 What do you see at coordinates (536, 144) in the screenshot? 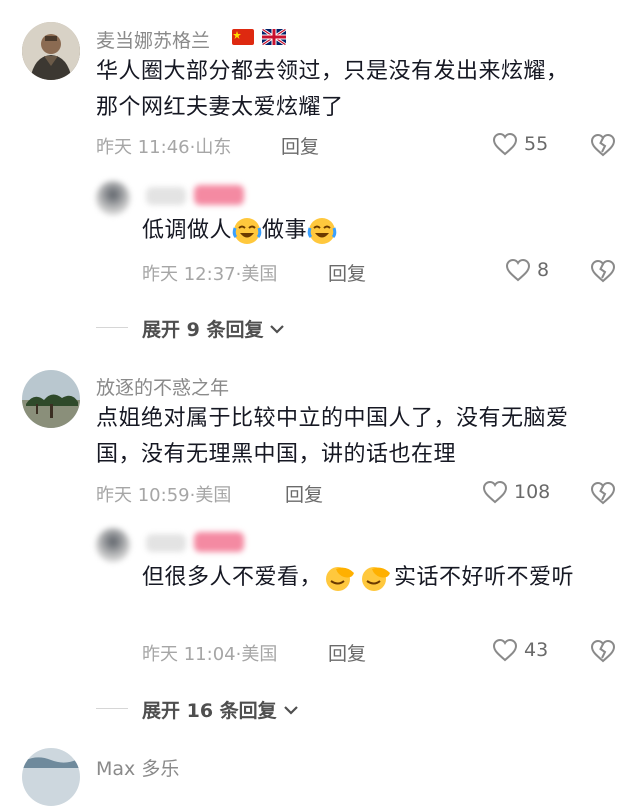
I see `like-count: 55` at bounding box center [536, 144].